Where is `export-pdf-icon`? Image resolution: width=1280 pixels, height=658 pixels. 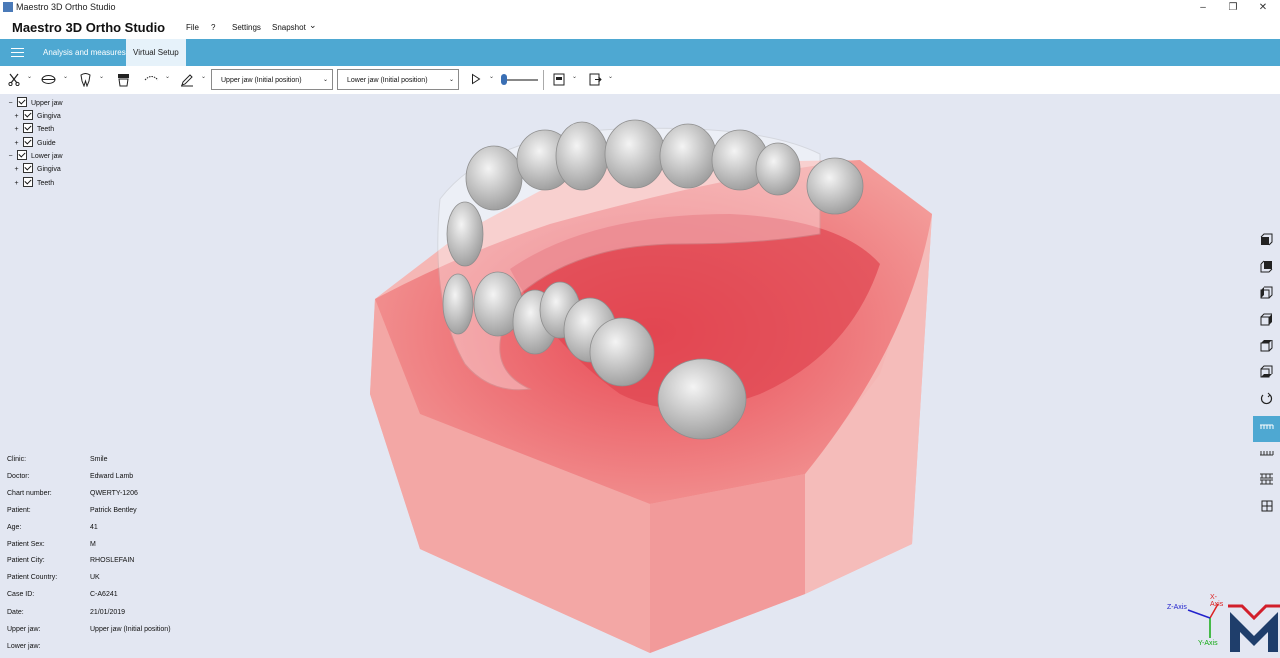 export-pdf-icon is located at coordinates (559, 81).